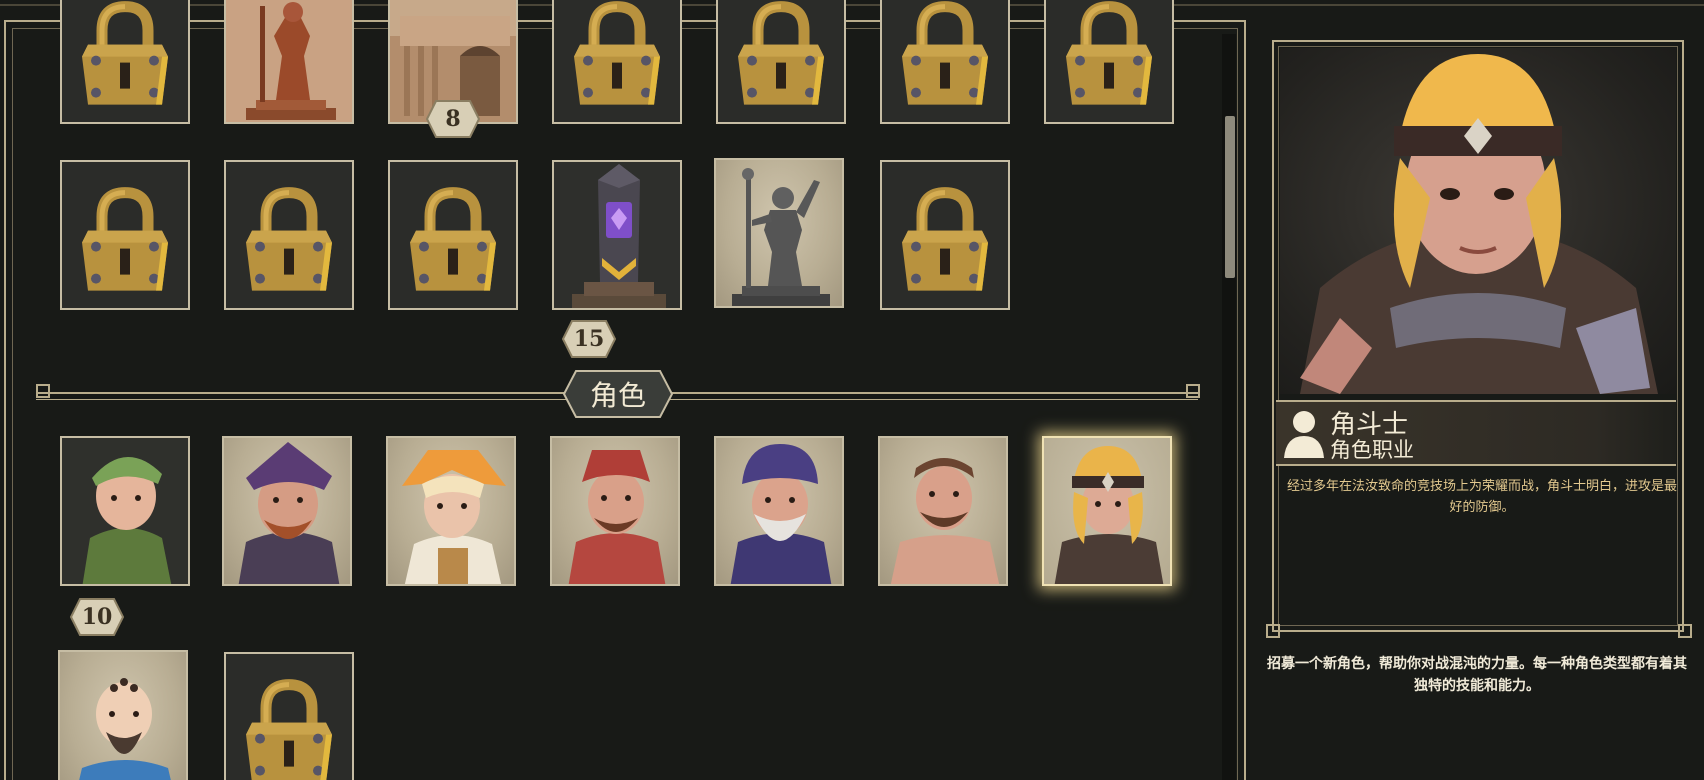 The image size is (1704, 780). What do you see at coordinates (97, 617) in the screenshot?
I see `count-badge: 10` at bounding box center [97, 617].